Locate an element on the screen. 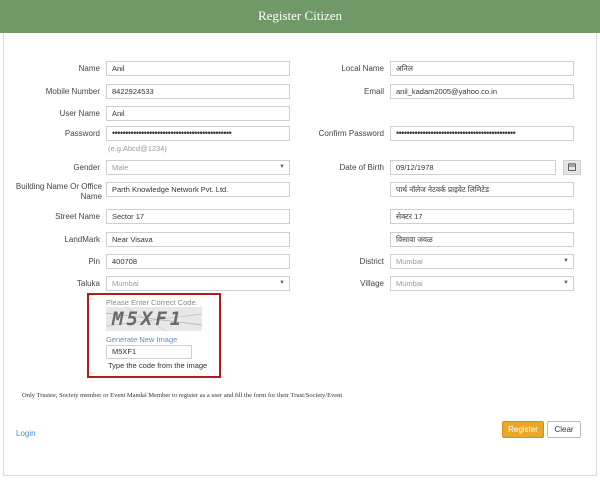  gender-select: Male ▼ is located at coordinates (198, 167).